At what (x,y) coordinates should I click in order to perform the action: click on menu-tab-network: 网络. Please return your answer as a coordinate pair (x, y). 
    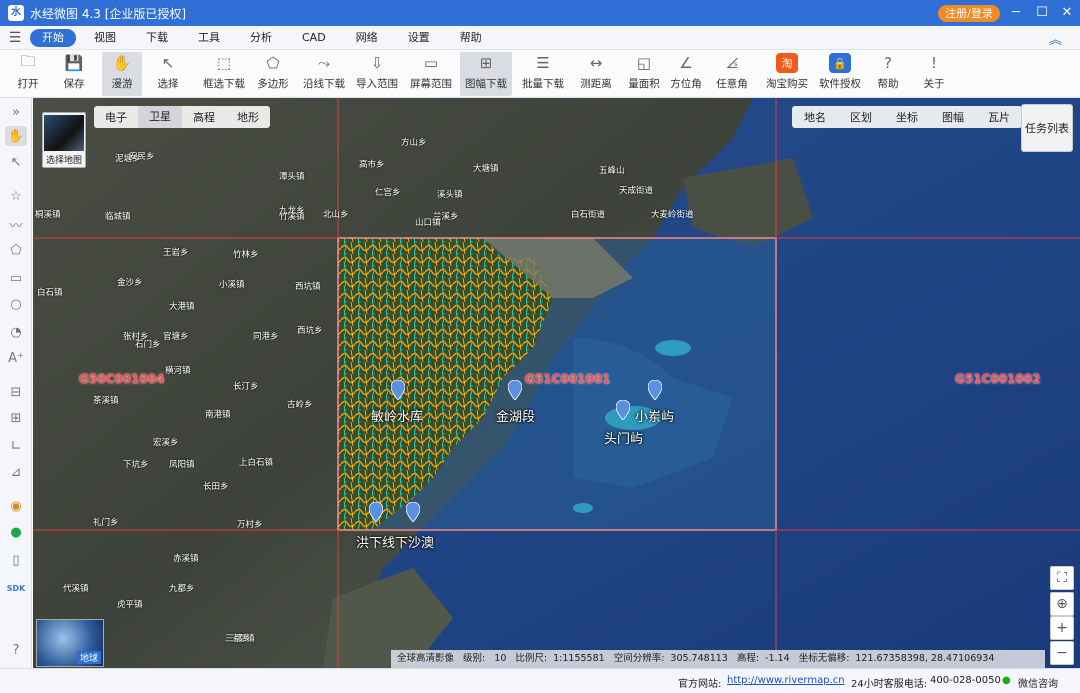
    Looking at the image, I should click on (367, 38).